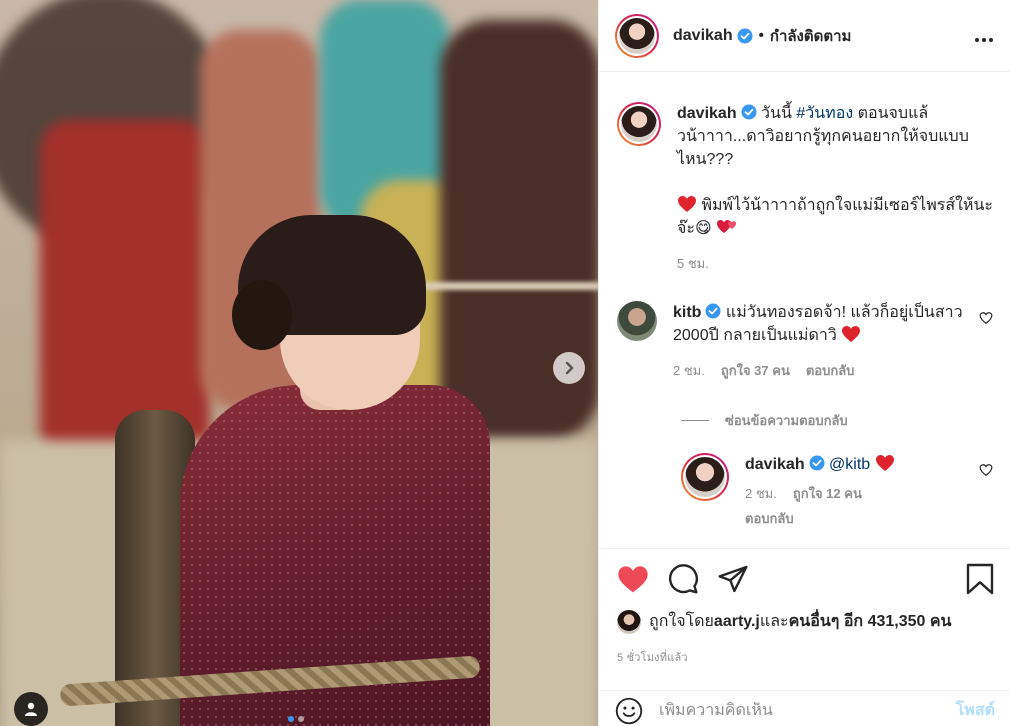 The height and width of the screenshot is (726, 1010). I want to click on caption-emoji: 😋, so click(703, 228).